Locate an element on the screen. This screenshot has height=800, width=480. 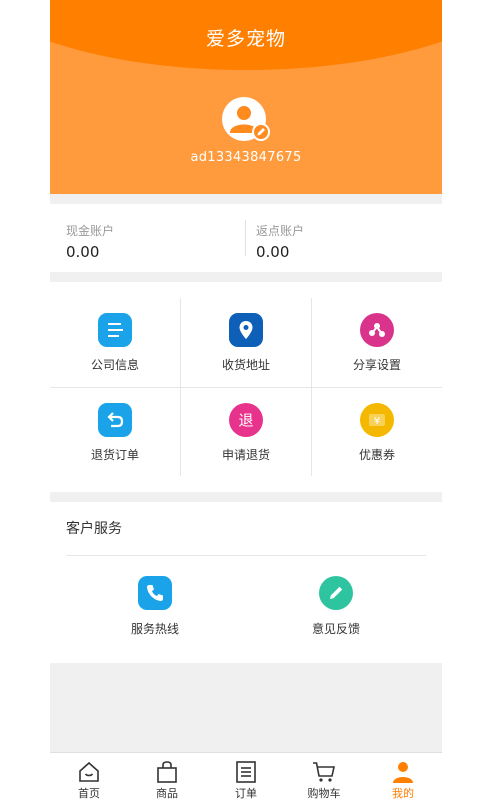
pencil-icon is located at coordinates (336, 593).